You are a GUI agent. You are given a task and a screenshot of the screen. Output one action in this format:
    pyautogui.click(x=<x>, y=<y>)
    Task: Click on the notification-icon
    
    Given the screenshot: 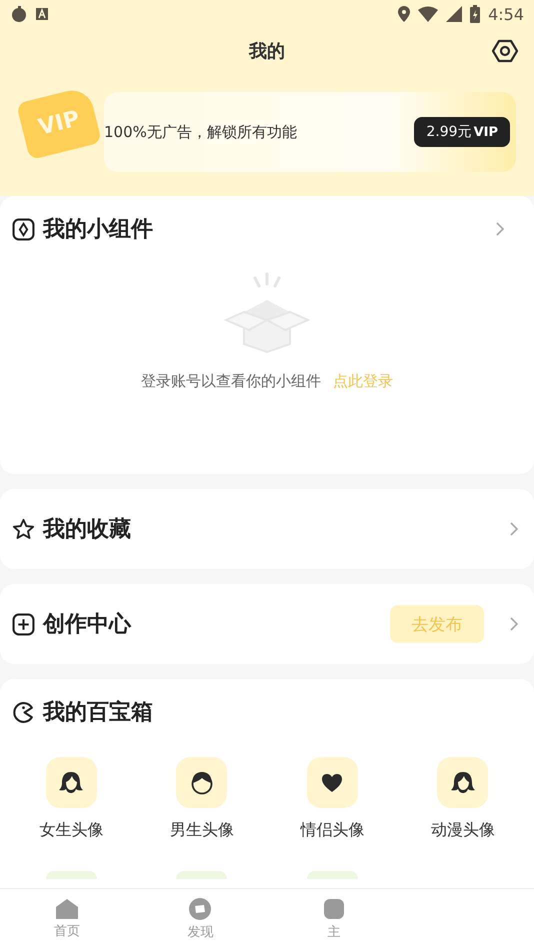 What is the action you would take?
    pyautogui.click(x=42, y=14)
    